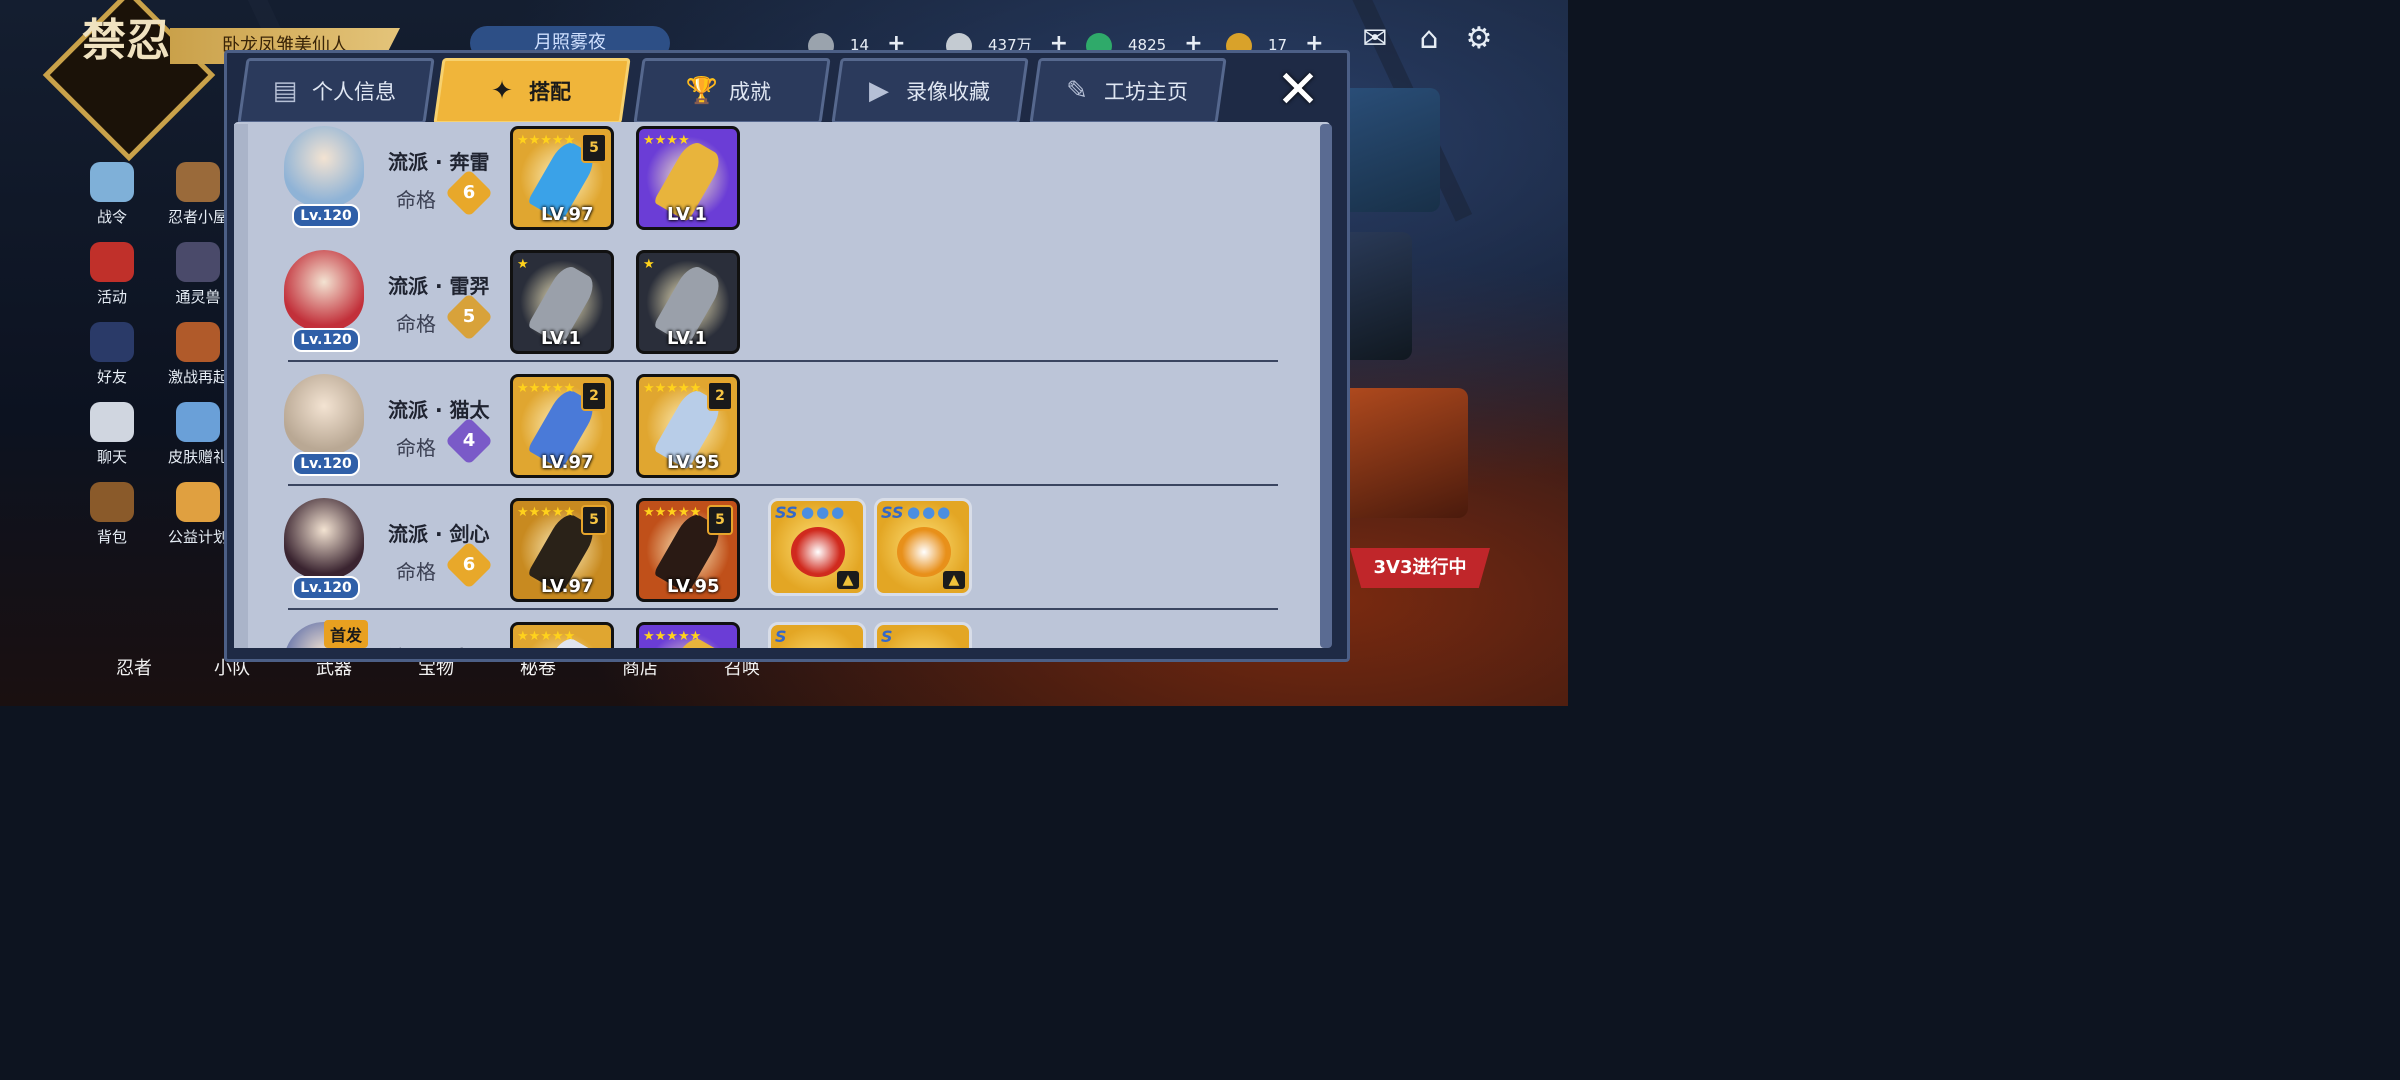 This screenshot has width=2400, height=1080. Describe the element at coordinates (112, 274) in the screenshot. I see `left-menu-item: 活动` at that location.